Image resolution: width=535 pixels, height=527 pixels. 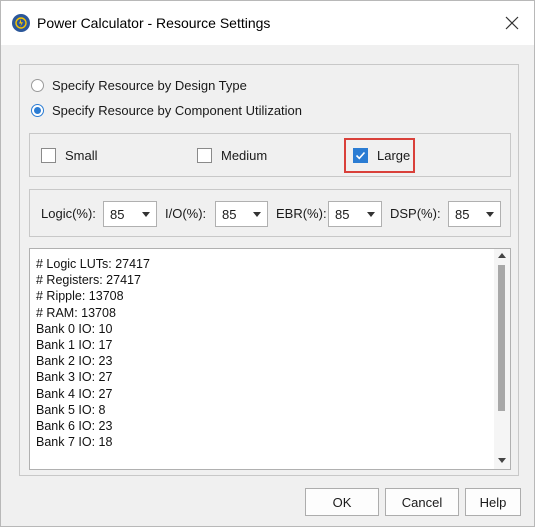 I want to click on io-select-value: 85, so click(x=229, y=214).